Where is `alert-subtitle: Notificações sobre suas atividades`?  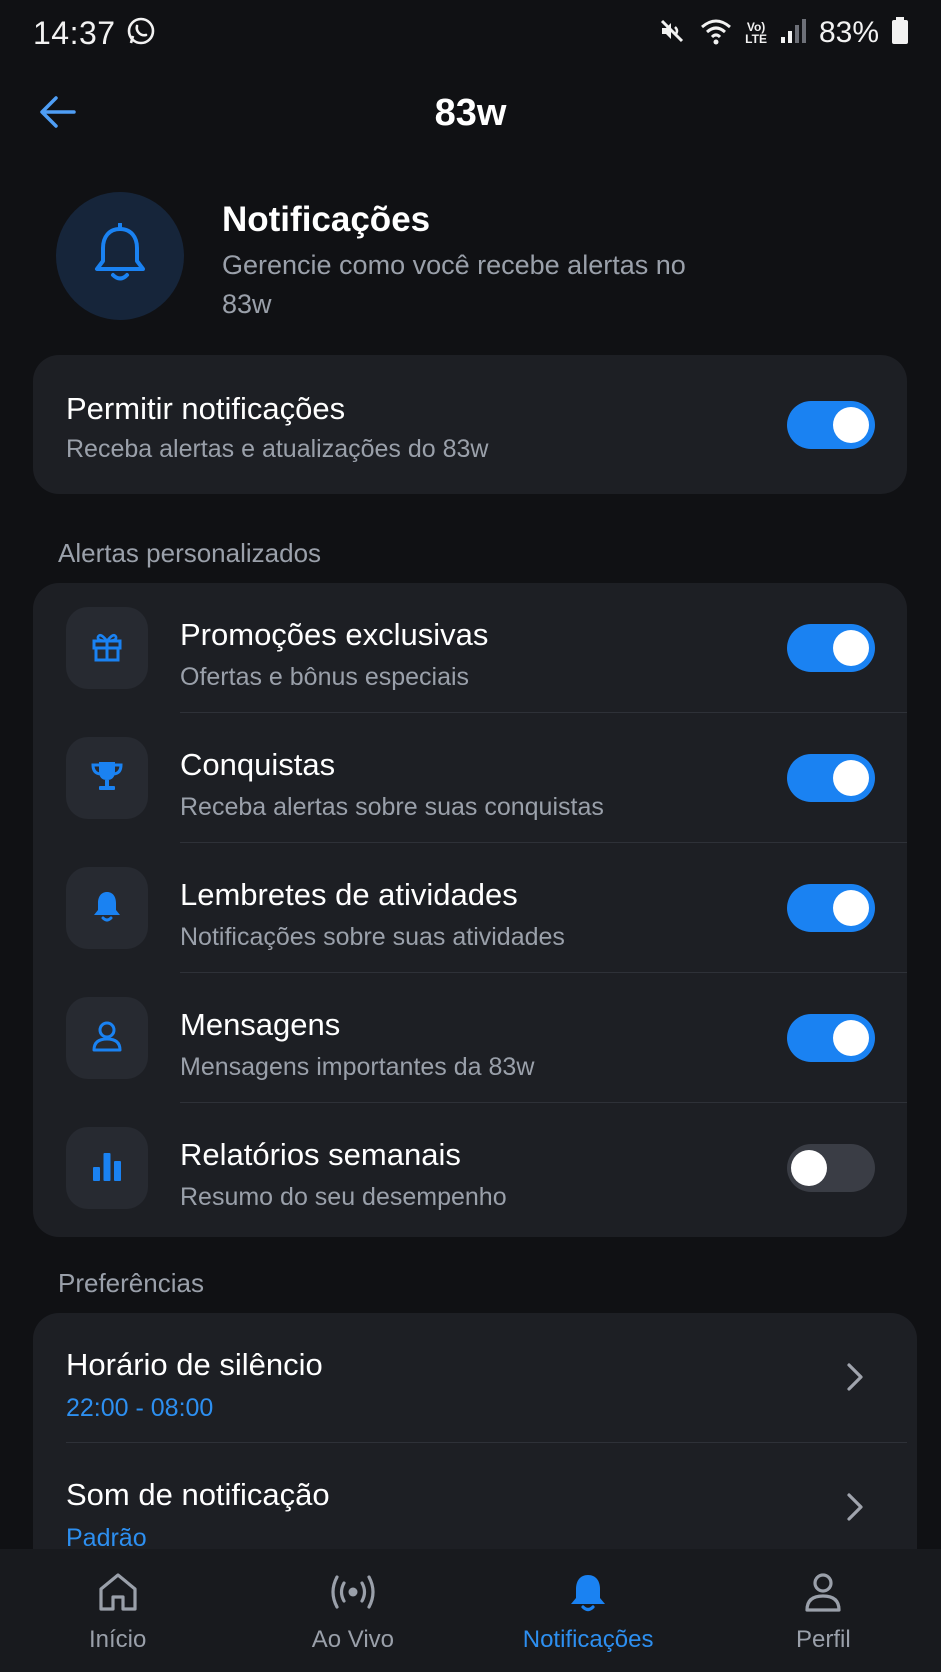 alert-subtitle: Notificações sobre suas atividades is located at coordinates (372, 937).